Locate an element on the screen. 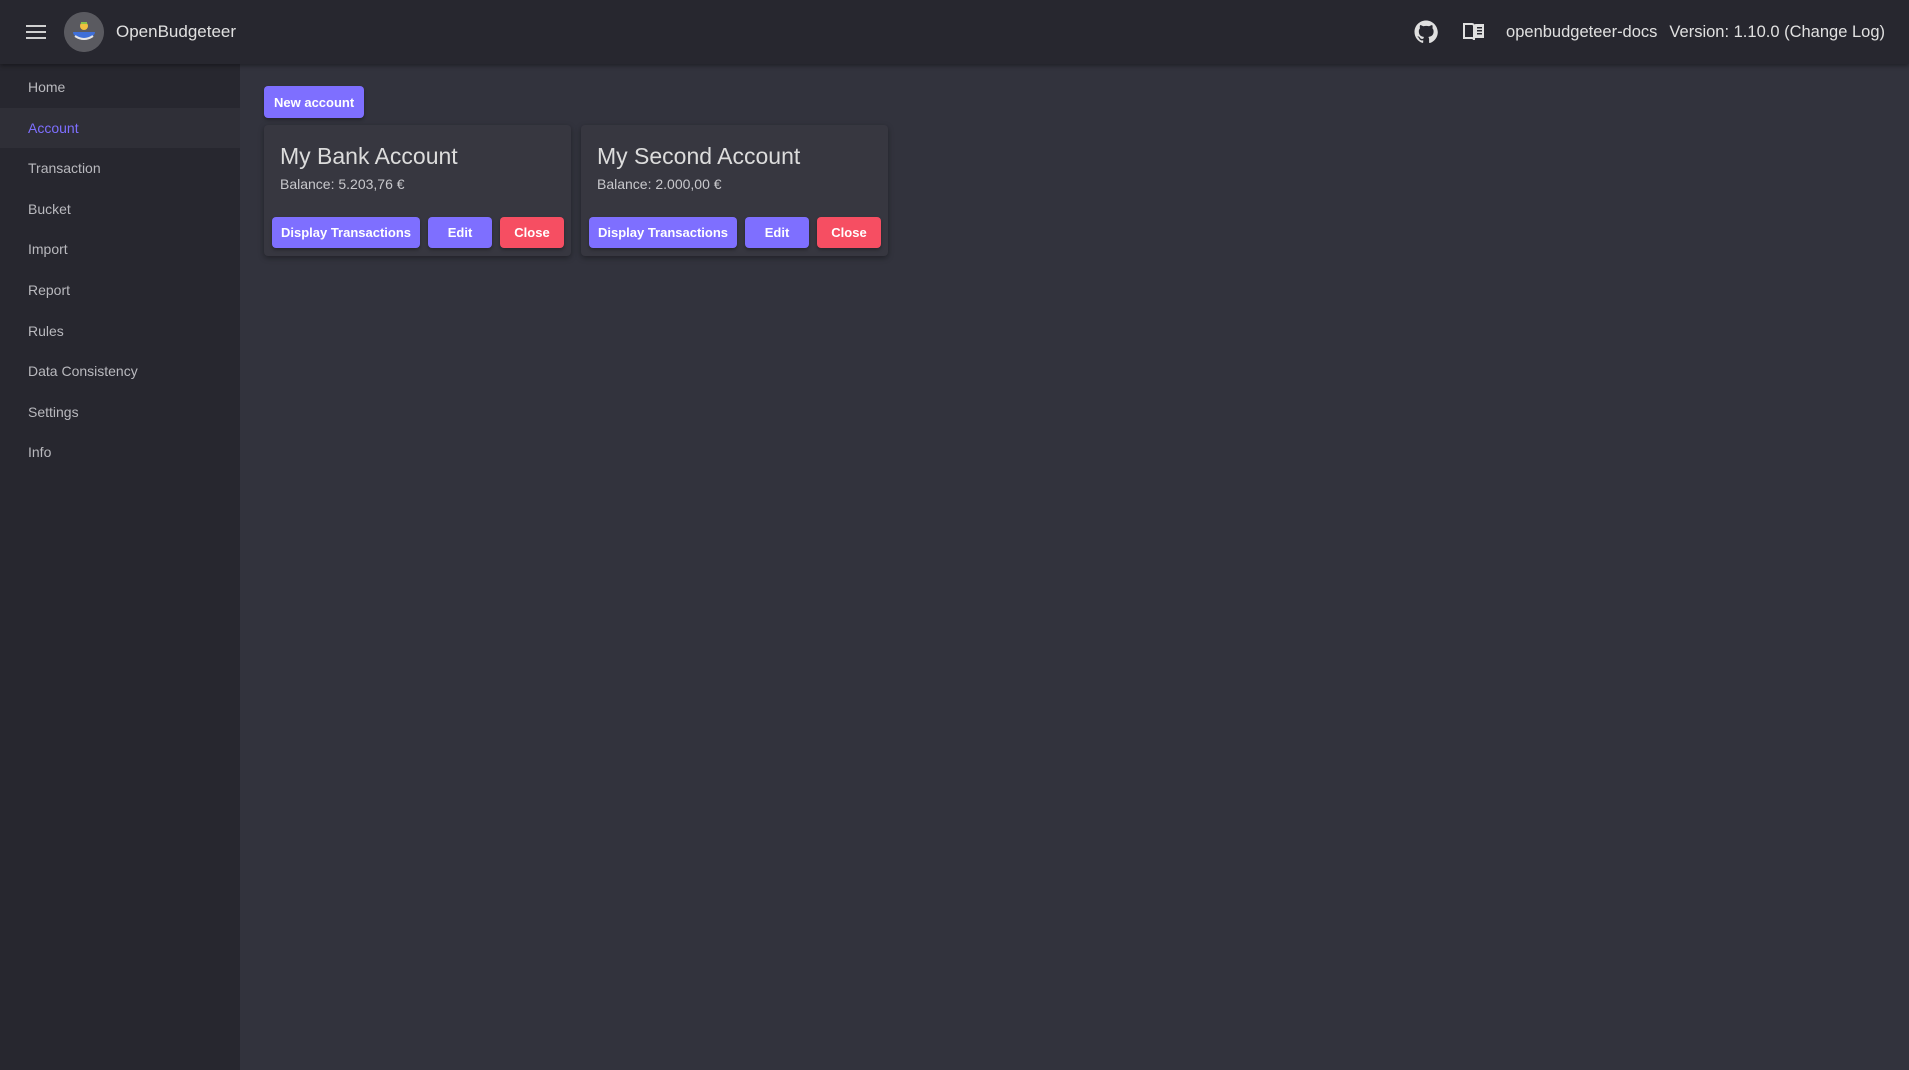  sidebar-item-info: Info is located at coordinates (120, 452).